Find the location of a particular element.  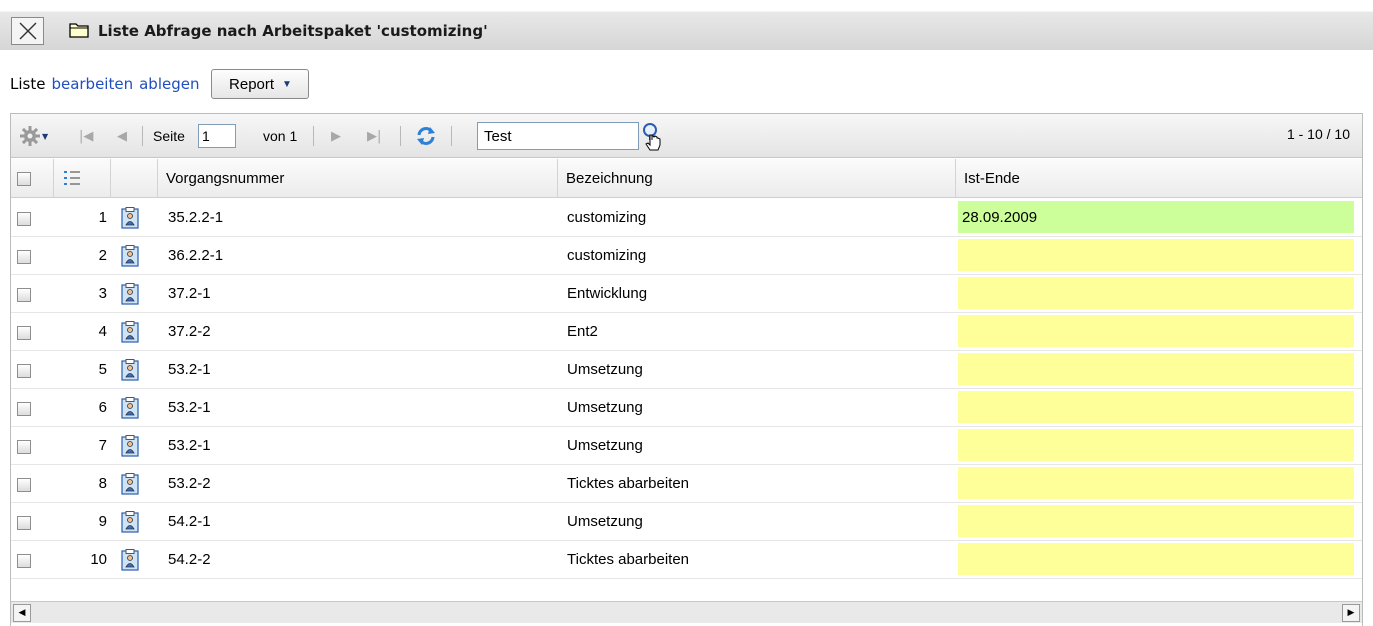

refresh-button is located at coordinates (426, 136).